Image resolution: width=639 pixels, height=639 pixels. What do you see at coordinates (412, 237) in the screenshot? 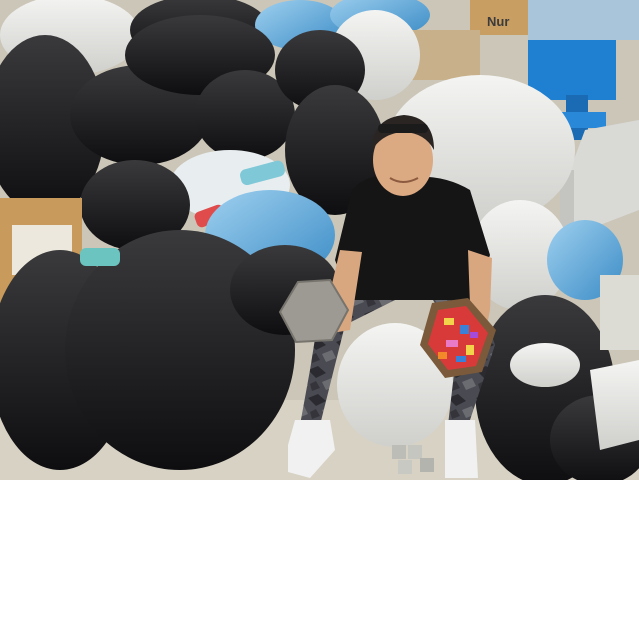
I see `black-tshirt` at bounding box center [412, 237].